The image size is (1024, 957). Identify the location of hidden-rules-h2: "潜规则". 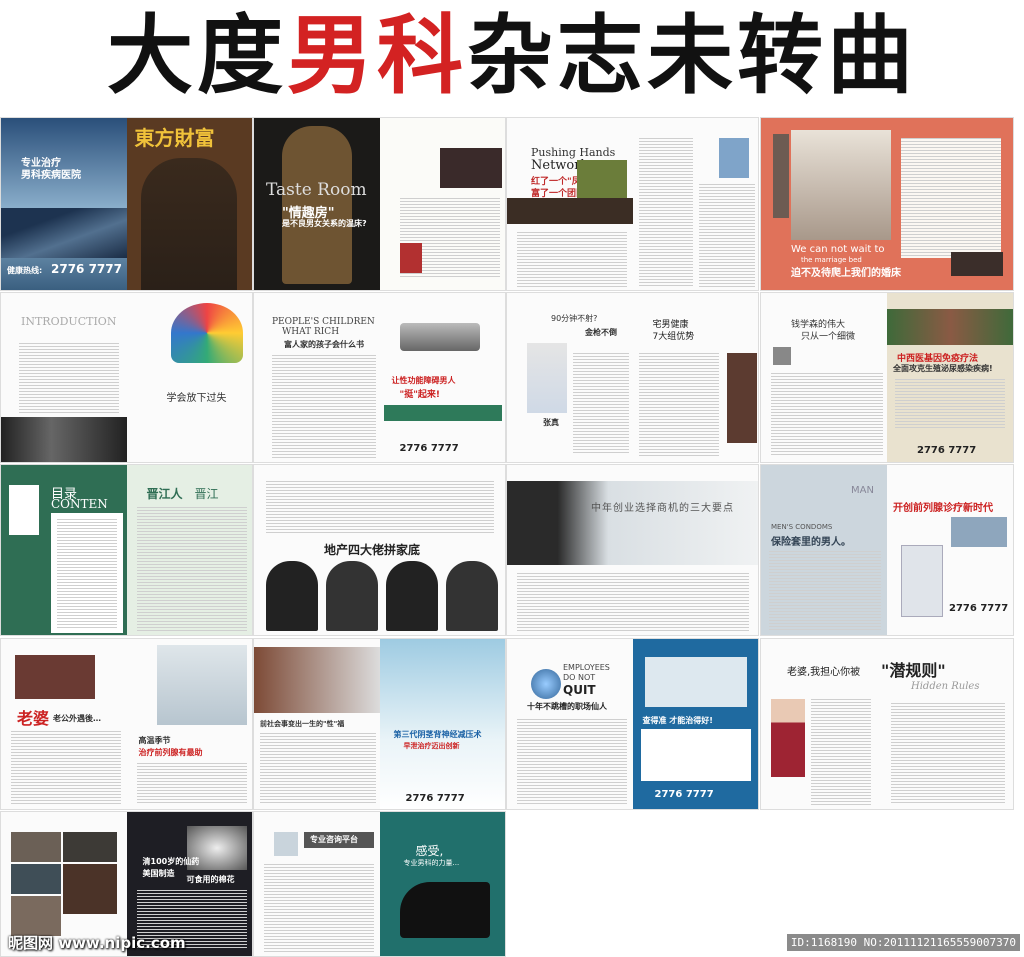
(913, 670).